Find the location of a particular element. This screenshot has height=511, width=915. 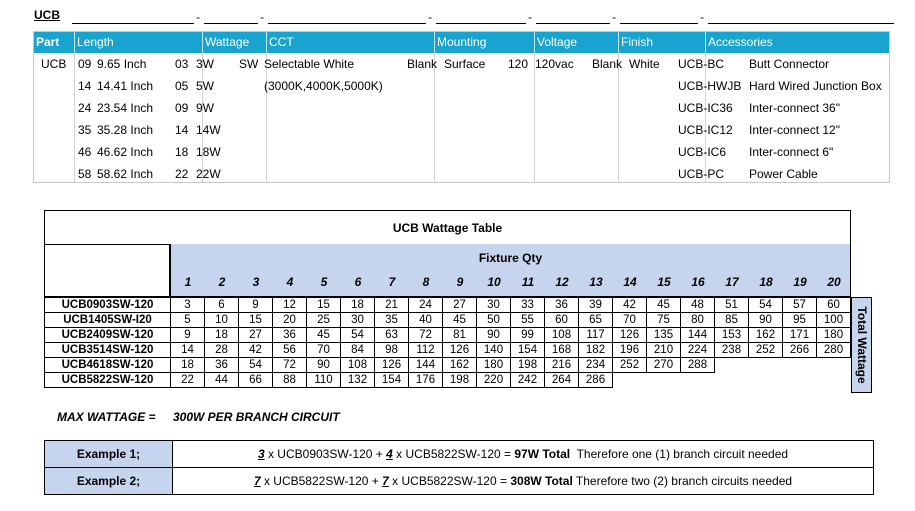

model-cell: UCB3514SW-120 is located at coordinates (107, 350).